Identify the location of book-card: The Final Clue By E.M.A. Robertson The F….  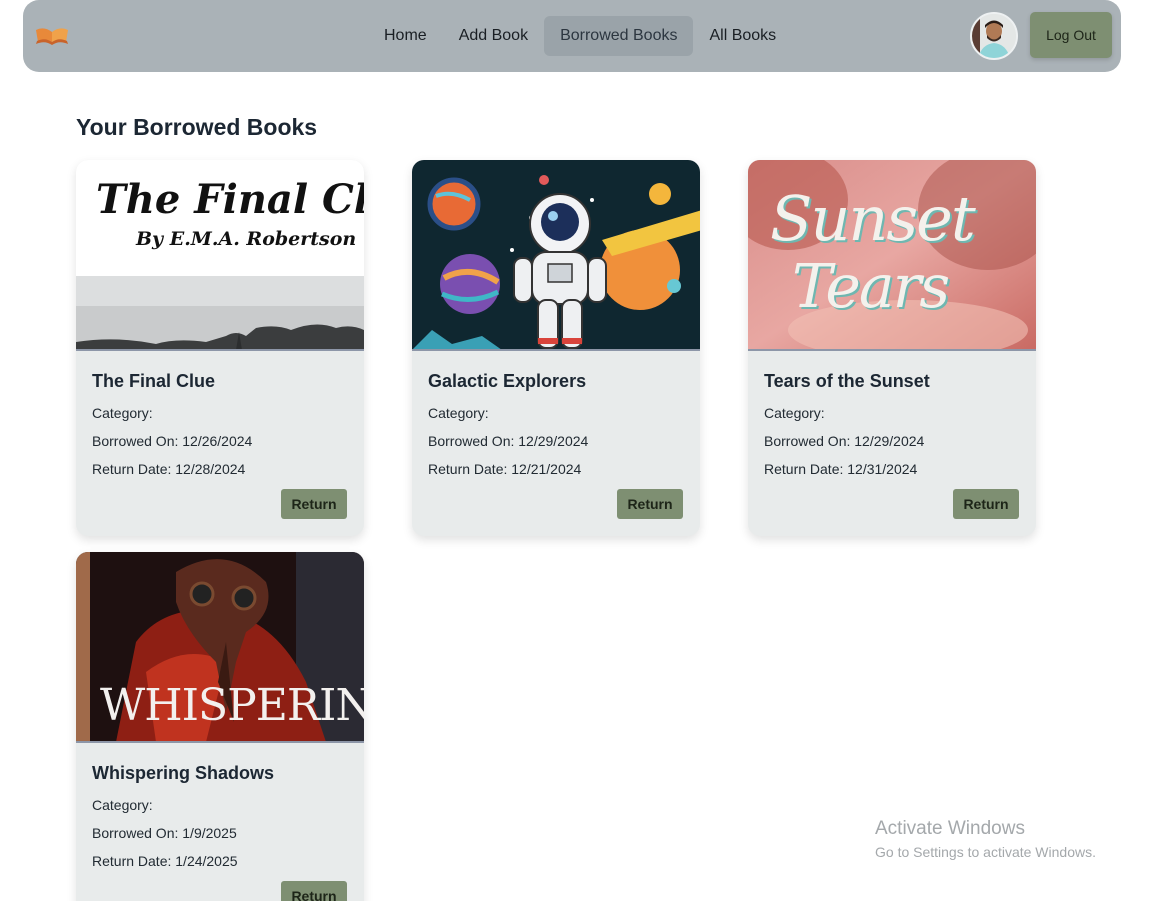
(220, 348).